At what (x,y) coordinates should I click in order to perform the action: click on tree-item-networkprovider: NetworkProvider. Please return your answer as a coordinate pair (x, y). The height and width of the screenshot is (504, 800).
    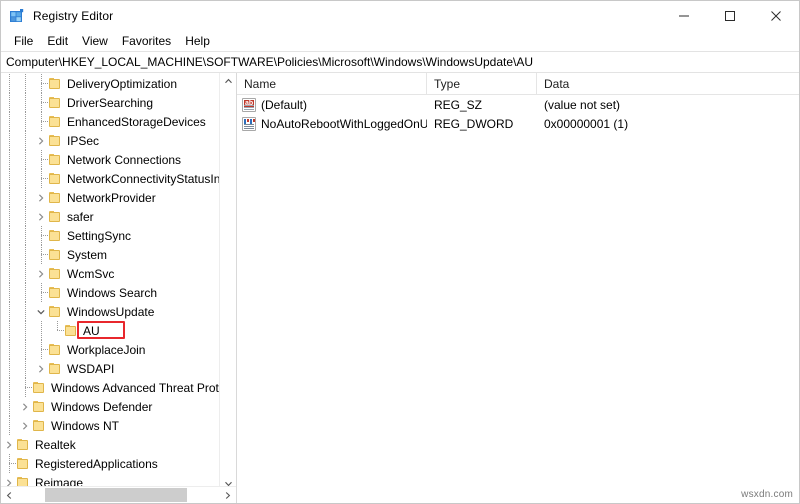
    Looking at the image, I should click on (110, 197).